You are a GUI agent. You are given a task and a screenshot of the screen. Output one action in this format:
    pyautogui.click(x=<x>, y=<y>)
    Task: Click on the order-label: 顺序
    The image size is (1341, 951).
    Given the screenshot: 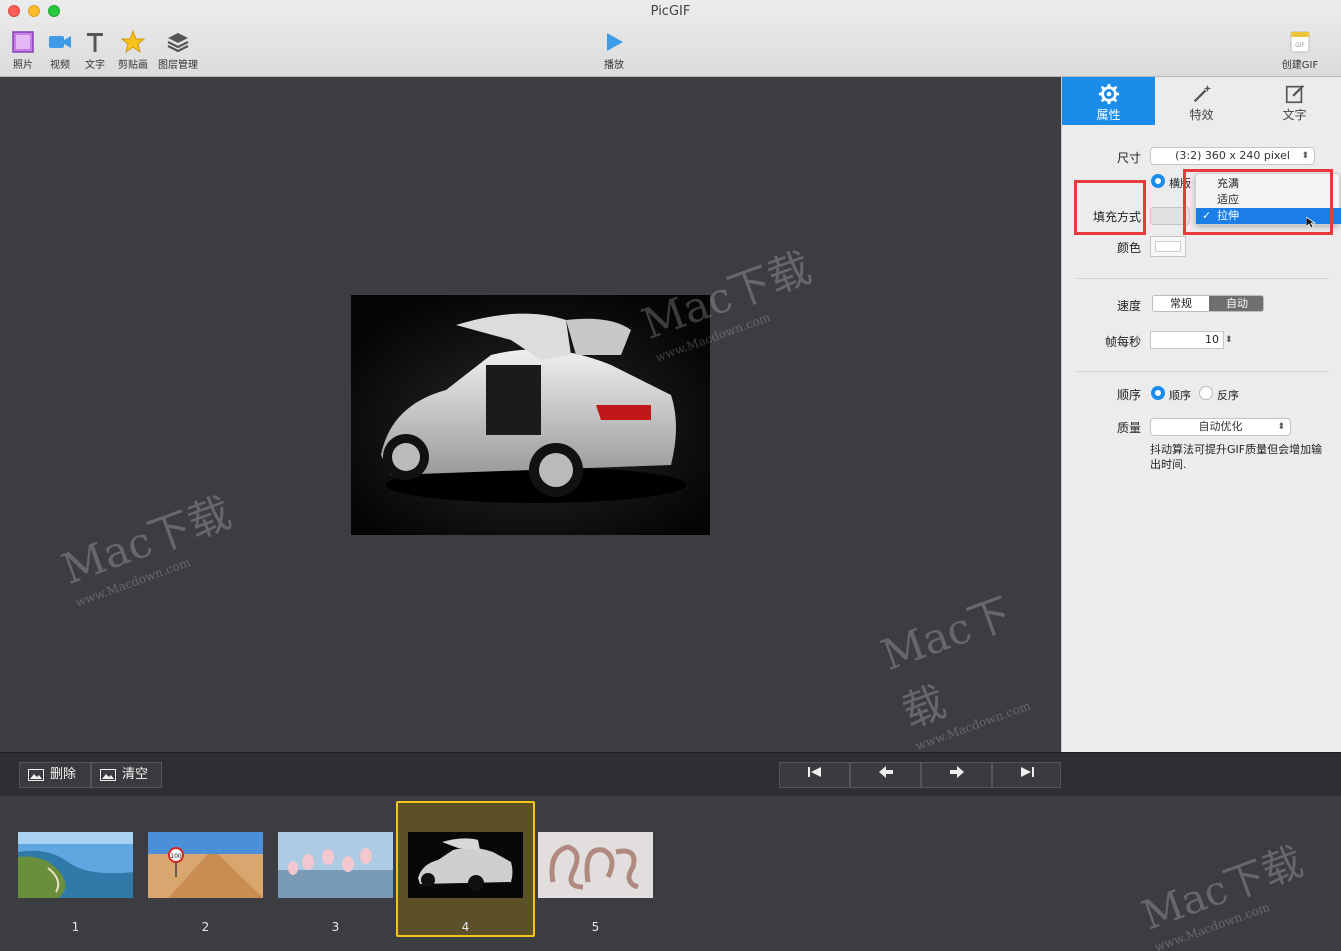 What is the action you would take?
    pyautogui.click(x=1128, y=395)
    